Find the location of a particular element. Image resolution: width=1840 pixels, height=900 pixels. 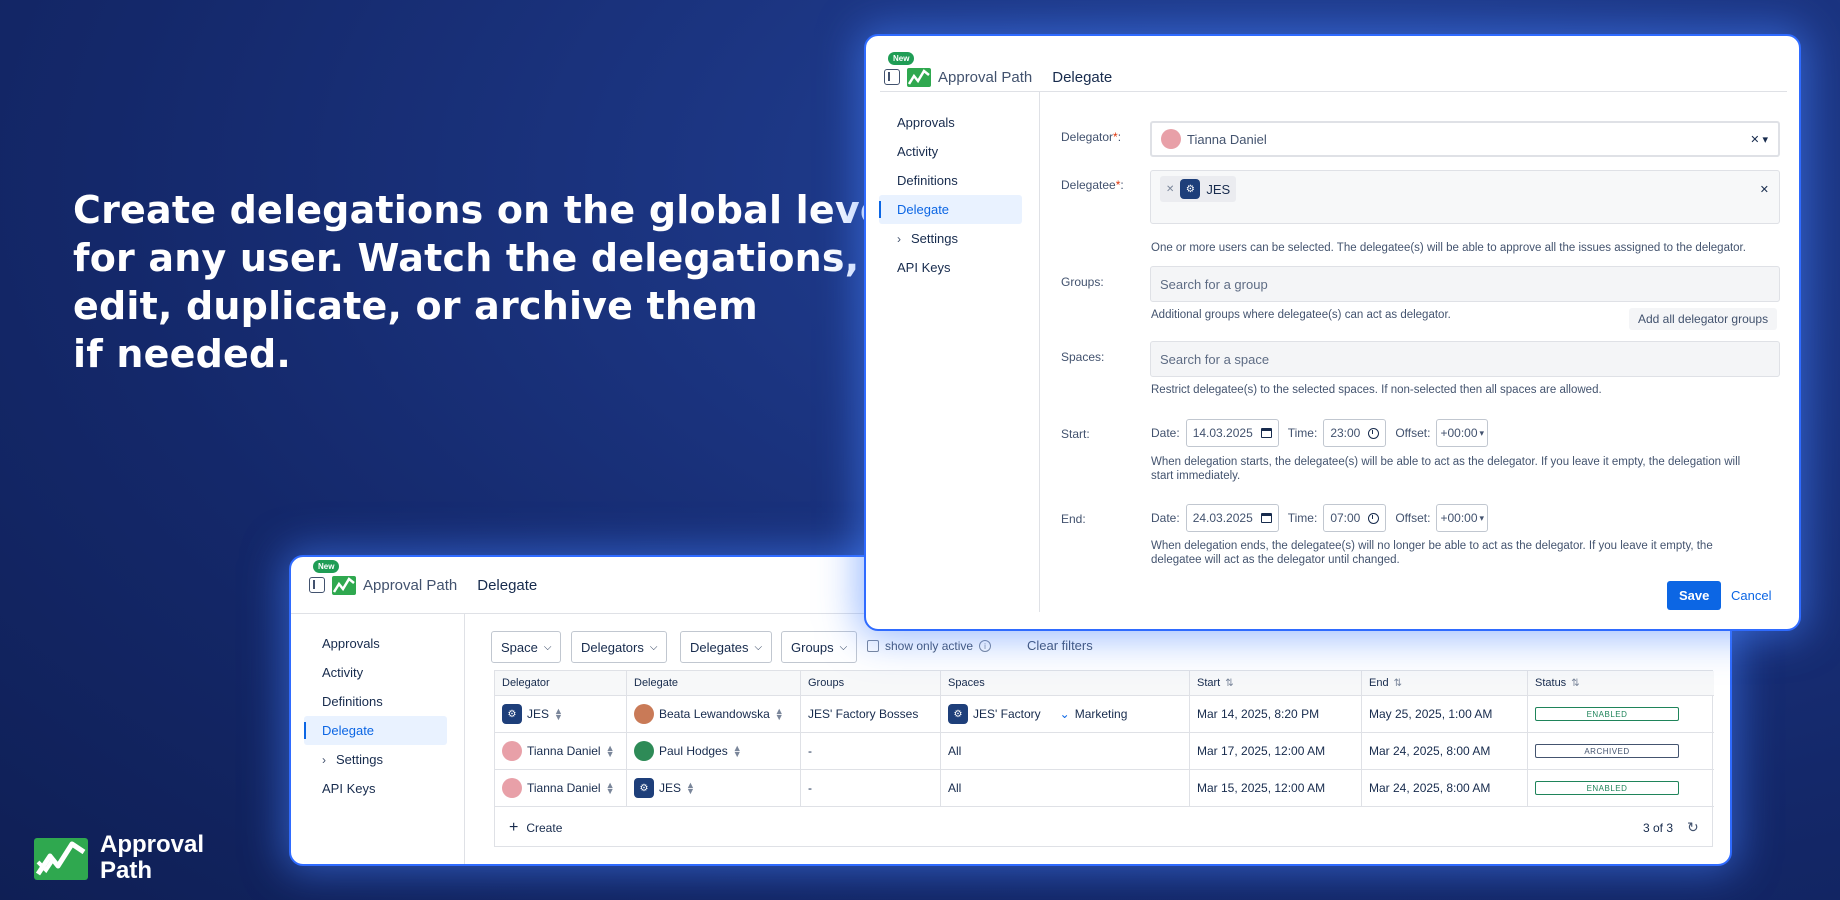

info-icon: i is located at coordinates (985, 646).